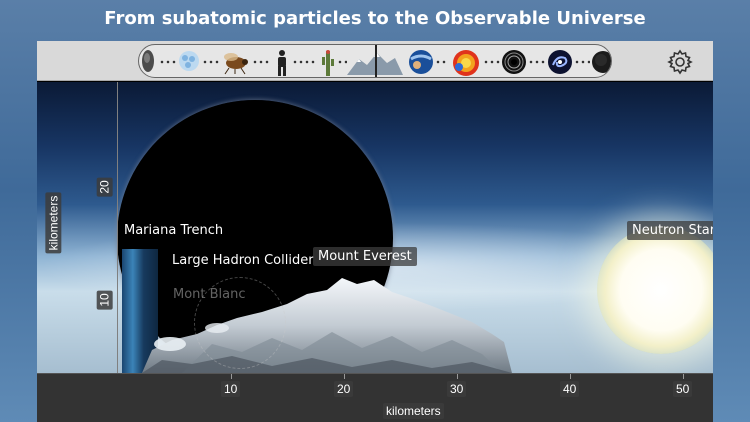 Image resolution: width=750 pixels, height=422 pixels. What do you see at coordinates (570, 389) in the screenshot?
I see `x-tick-40: 40` at bounding box center [570, 389].